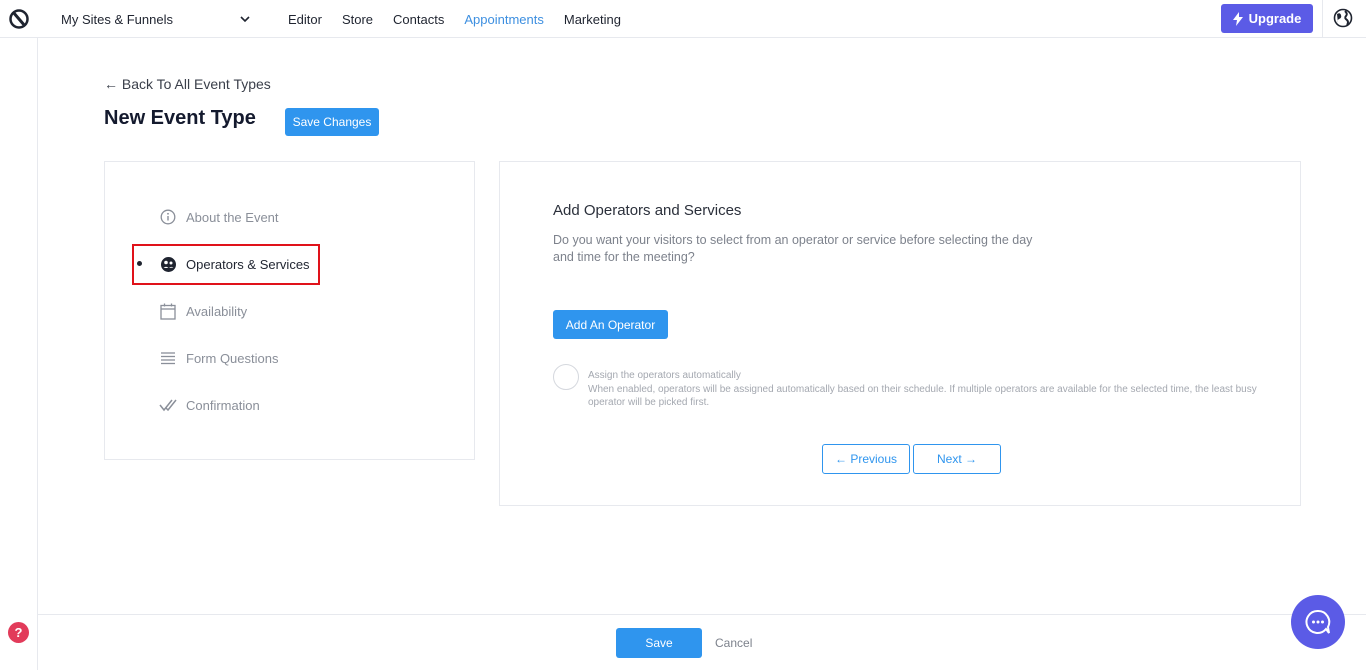 Image resolution: width=1366 pixels, height=670 pixels. I want to click on save-changes-button: Save Changes, so click(332, 122).